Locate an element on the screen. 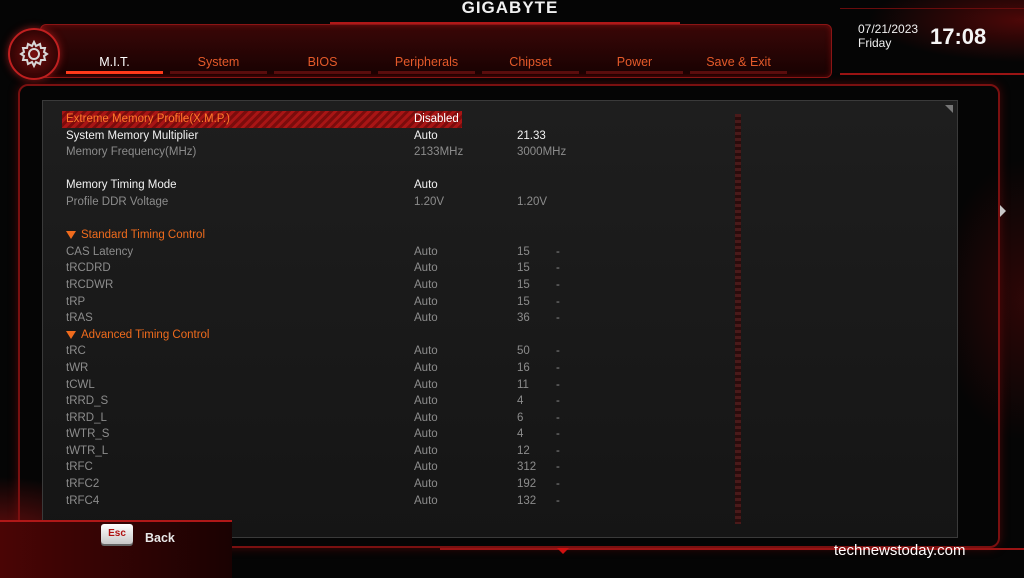 Image resolution: width=1024 pixels, height=578 pixels. setting-value: 36 is located at coordinates (523, 318).